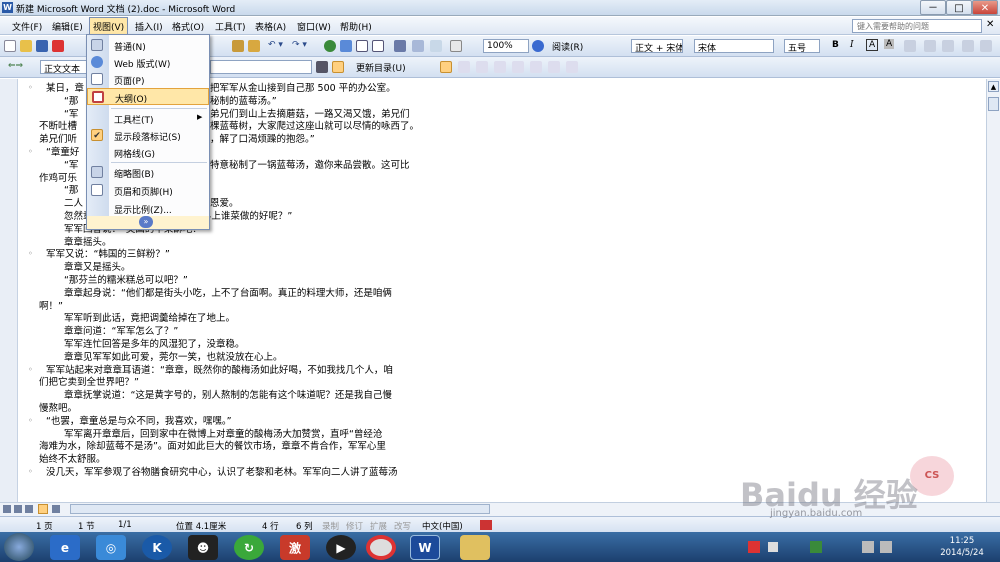 Image resolution: width=1000 pixels, height=562 pixels. Describe the element at coordinates (381, 67) in the screenshot. I see `update-toc-button: 更新目录(U)` at that location.